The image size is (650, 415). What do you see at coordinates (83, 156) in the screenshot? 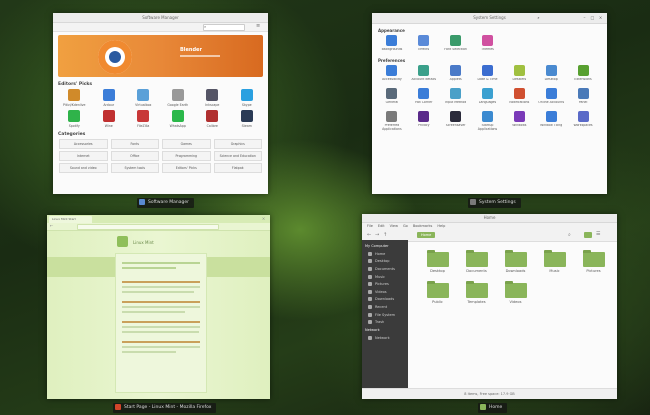
I see `category-button: Internet` at bounding box center [83, 156].